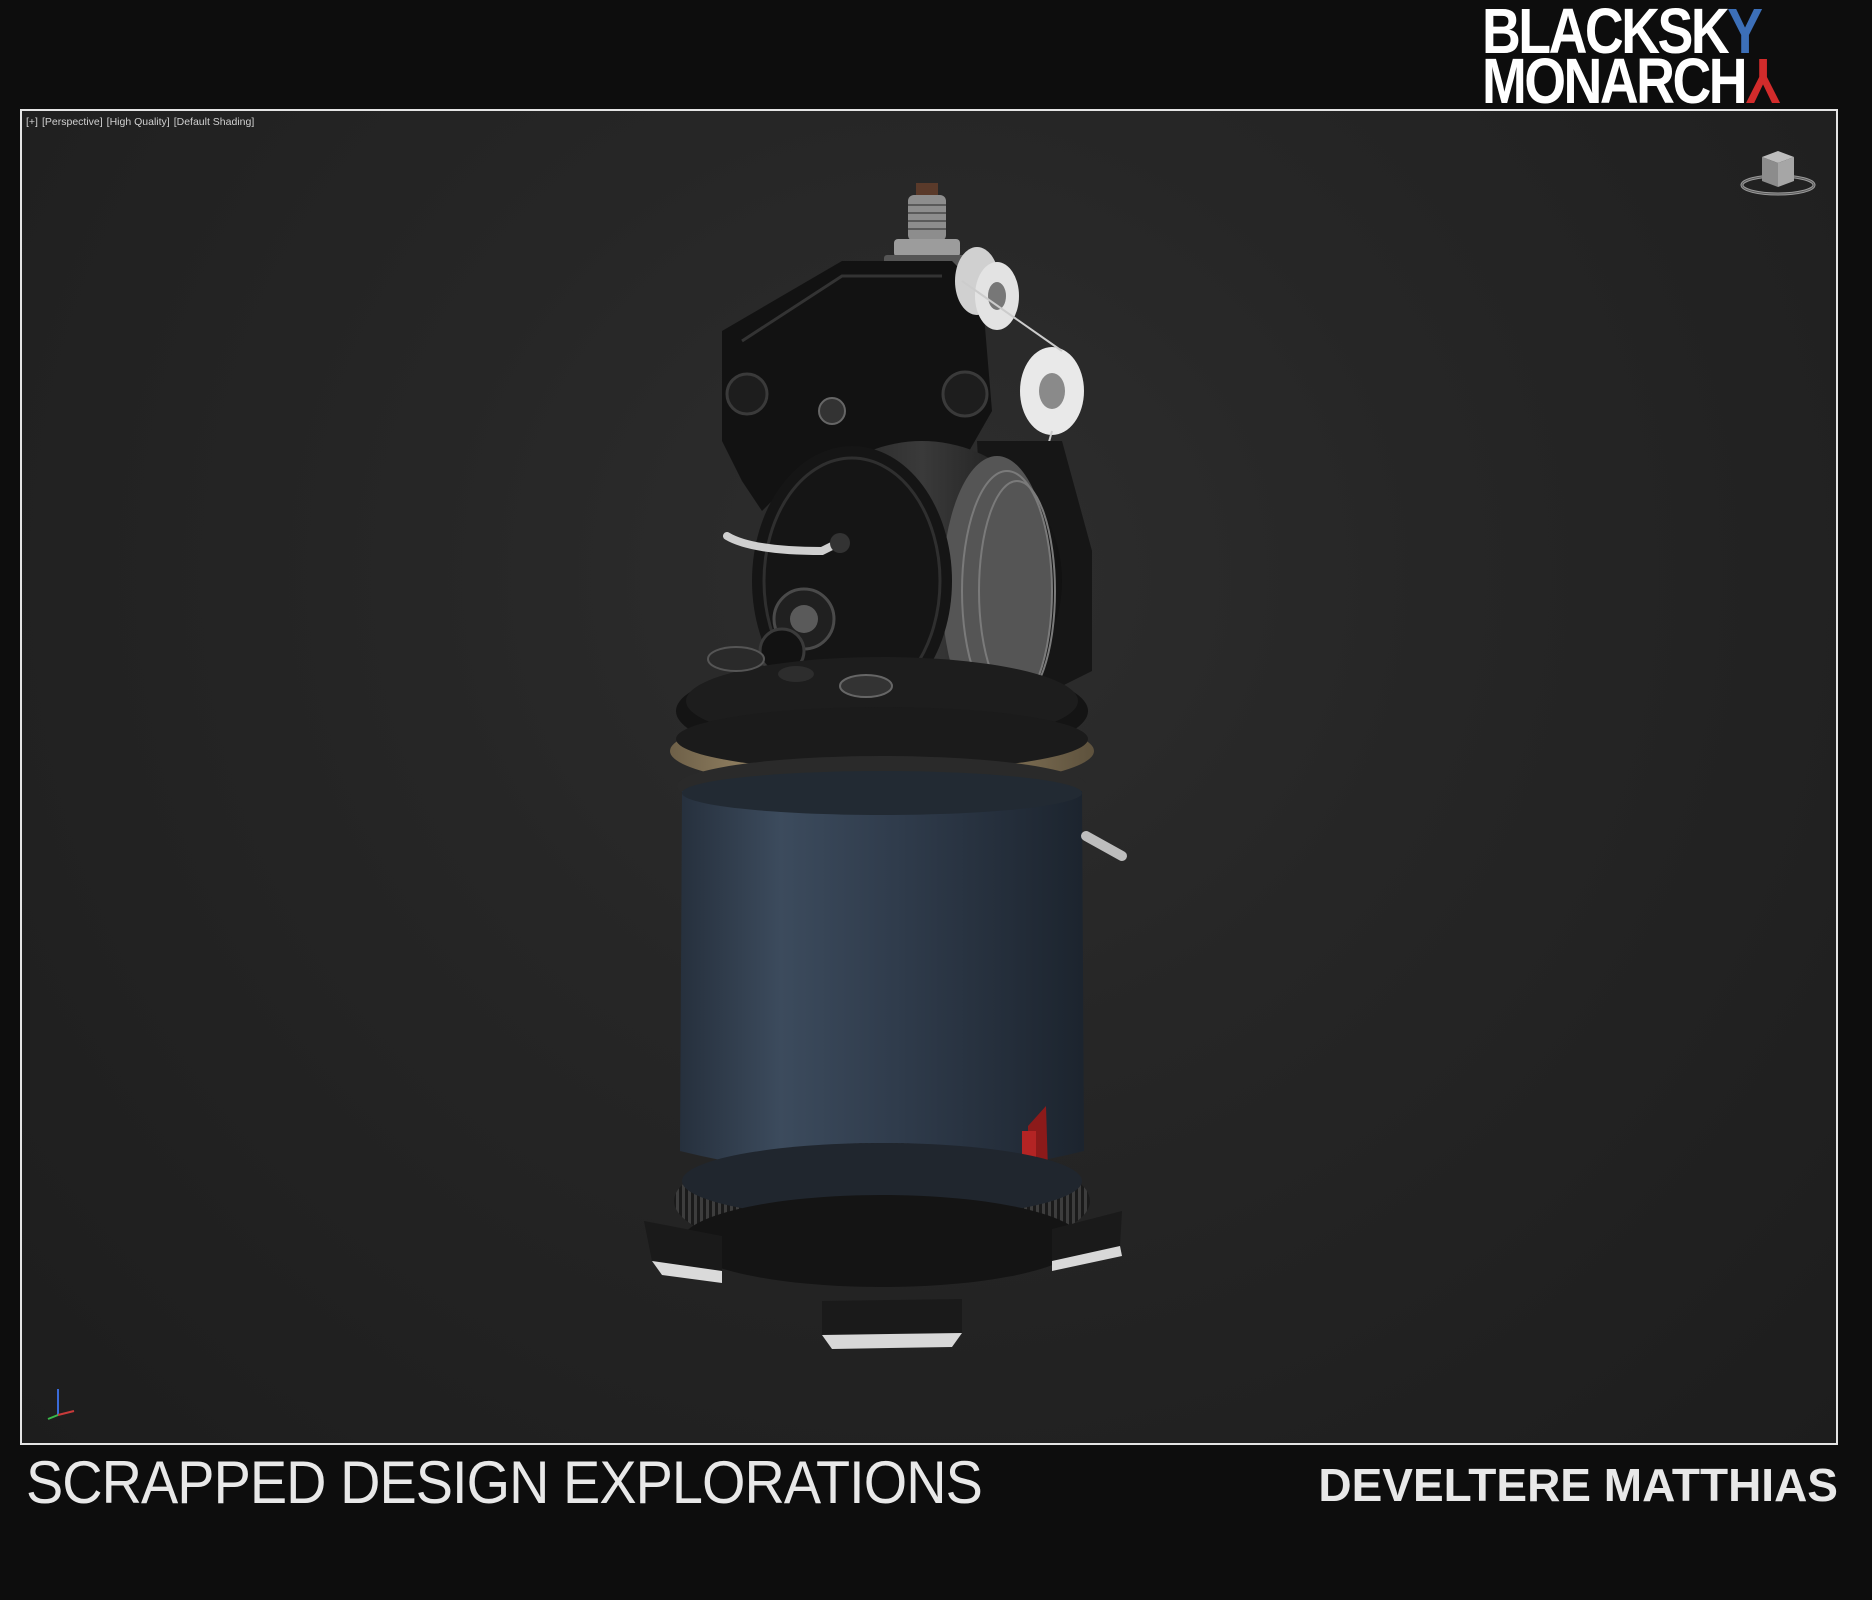 This screenshot has width=1872, height=1600. I want to click on brand-logo: BLACKSKY MONARCHY, so click(1652, 58).